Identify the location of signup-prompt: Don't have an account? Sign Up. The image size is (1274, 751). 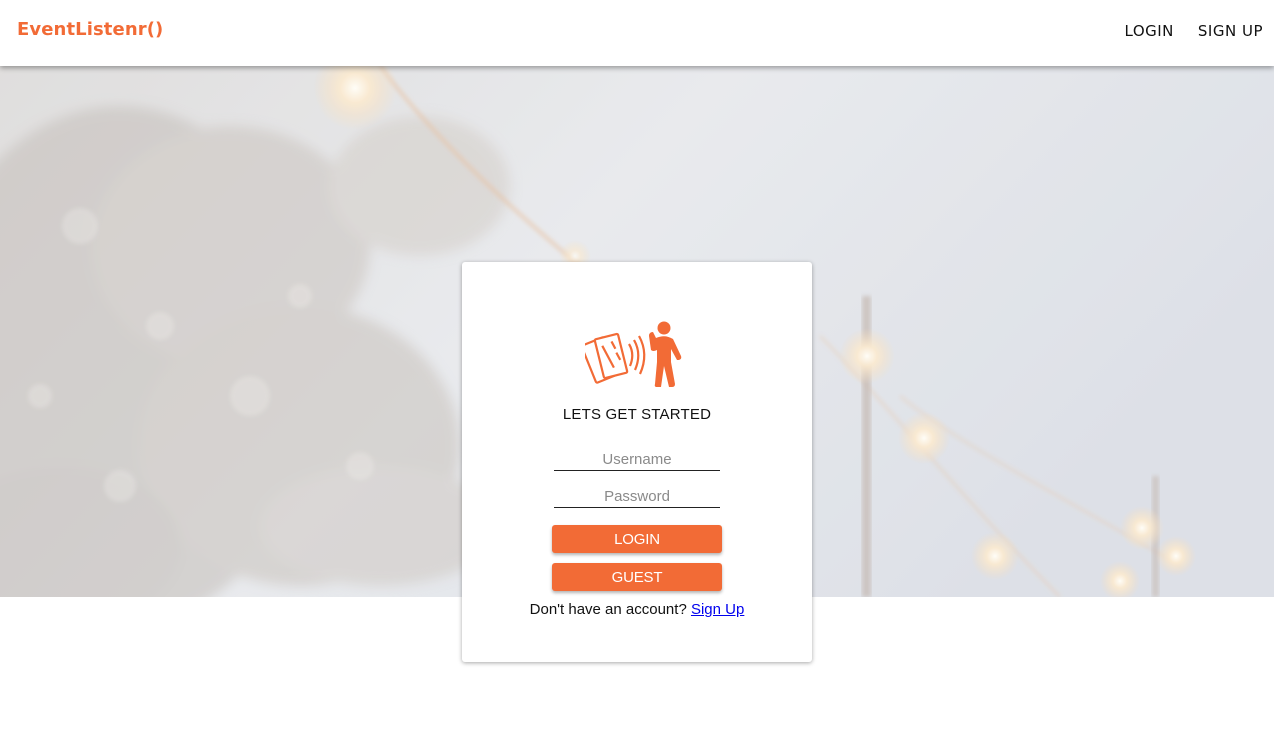
(637, 609).